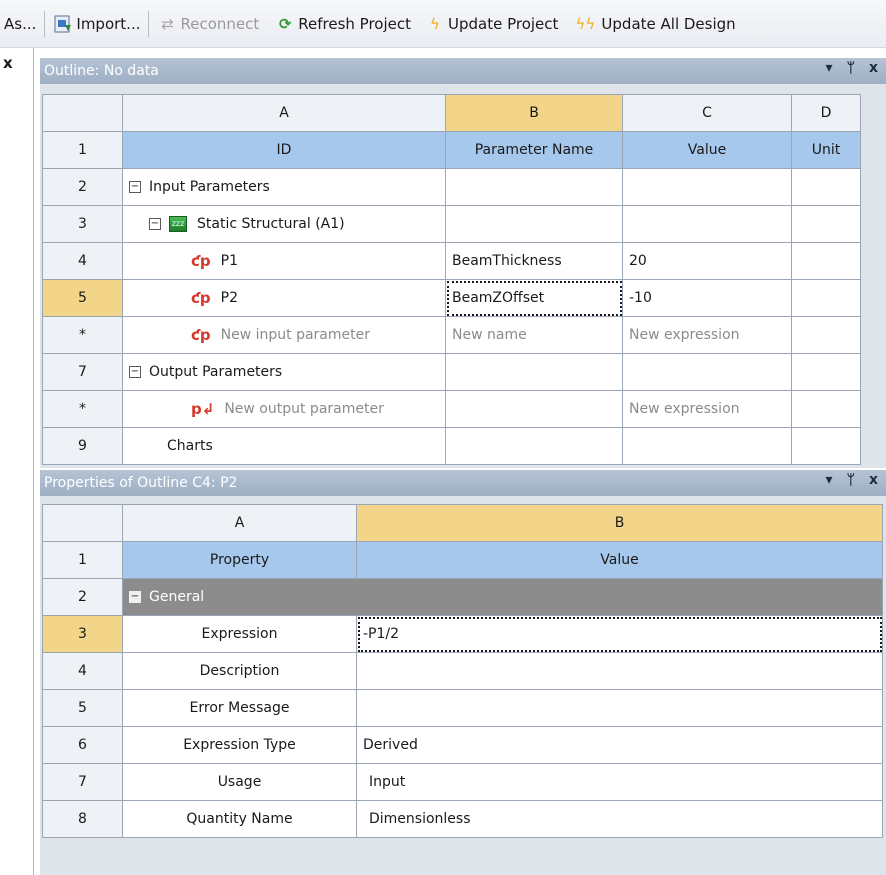 The image size is (886, 875). I want to click on quantity-name-value: Dimensionless, so click(619, 819).